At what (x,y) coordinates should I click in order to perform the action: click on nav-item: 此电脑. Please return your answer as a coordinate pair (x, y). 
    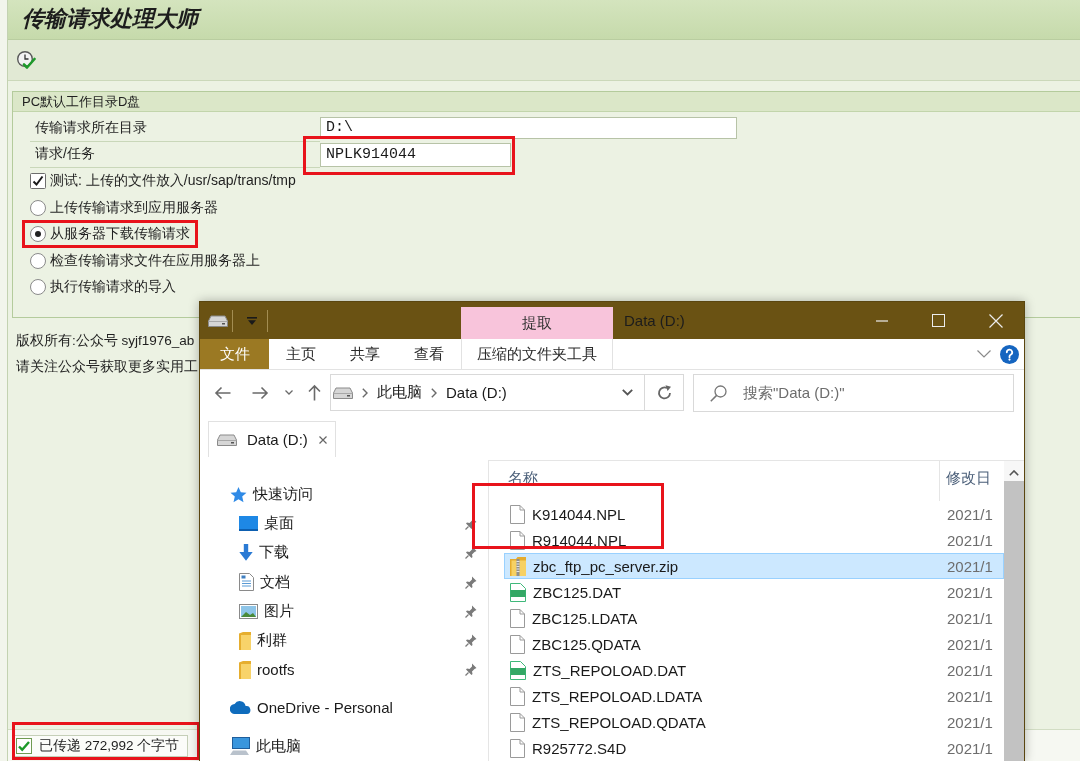
    Looking at the image, I should click on (265, 746).